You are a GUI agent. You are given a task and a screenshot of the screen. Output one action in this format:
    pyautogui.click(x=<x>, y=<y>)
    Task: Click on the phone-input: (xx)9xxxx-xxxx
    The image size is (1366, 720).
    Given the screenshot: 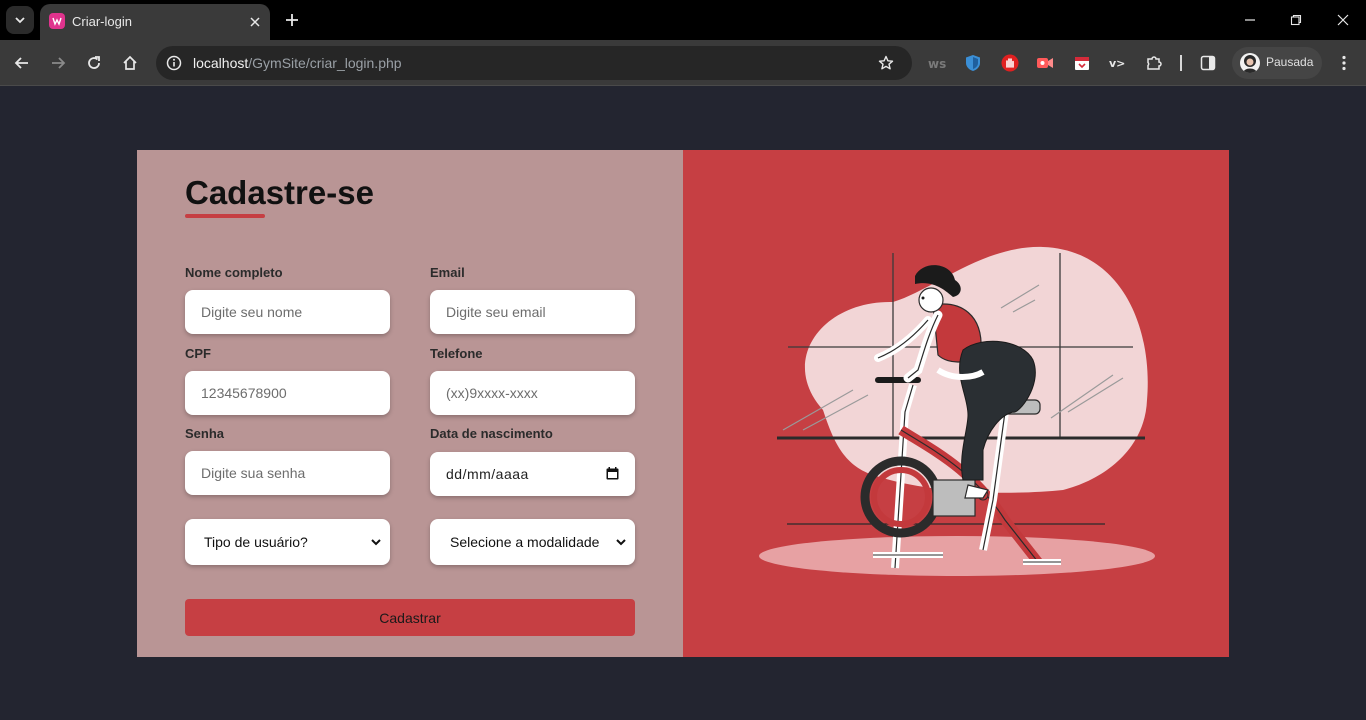 What is the action you would take?
    pyautogui.click(x=532, y=393)
    